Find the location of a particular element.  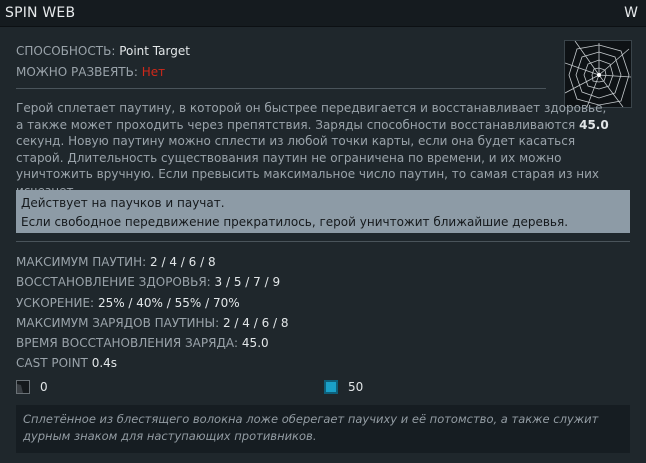

notes-divider is located at coordinates (323, 241).